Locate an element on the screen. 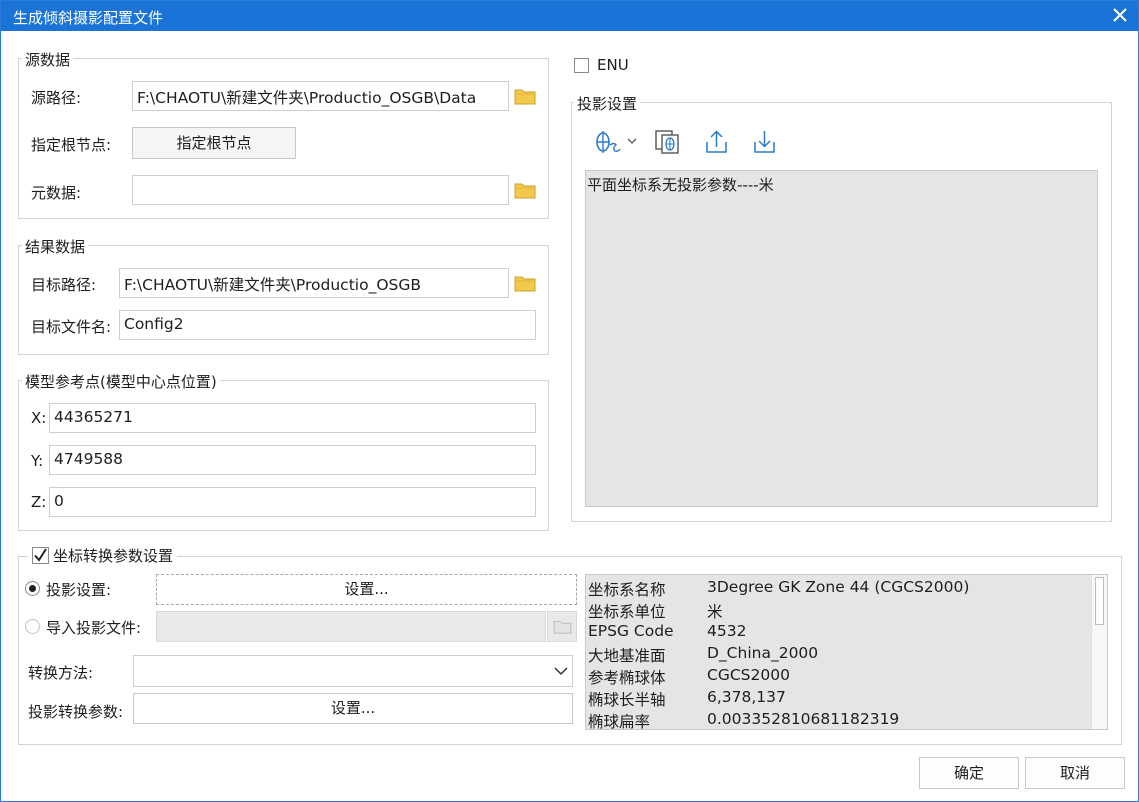 The height and width of the screenshot is (802, 1139). import-projection-file-radio is located at coordinates (32, 626).